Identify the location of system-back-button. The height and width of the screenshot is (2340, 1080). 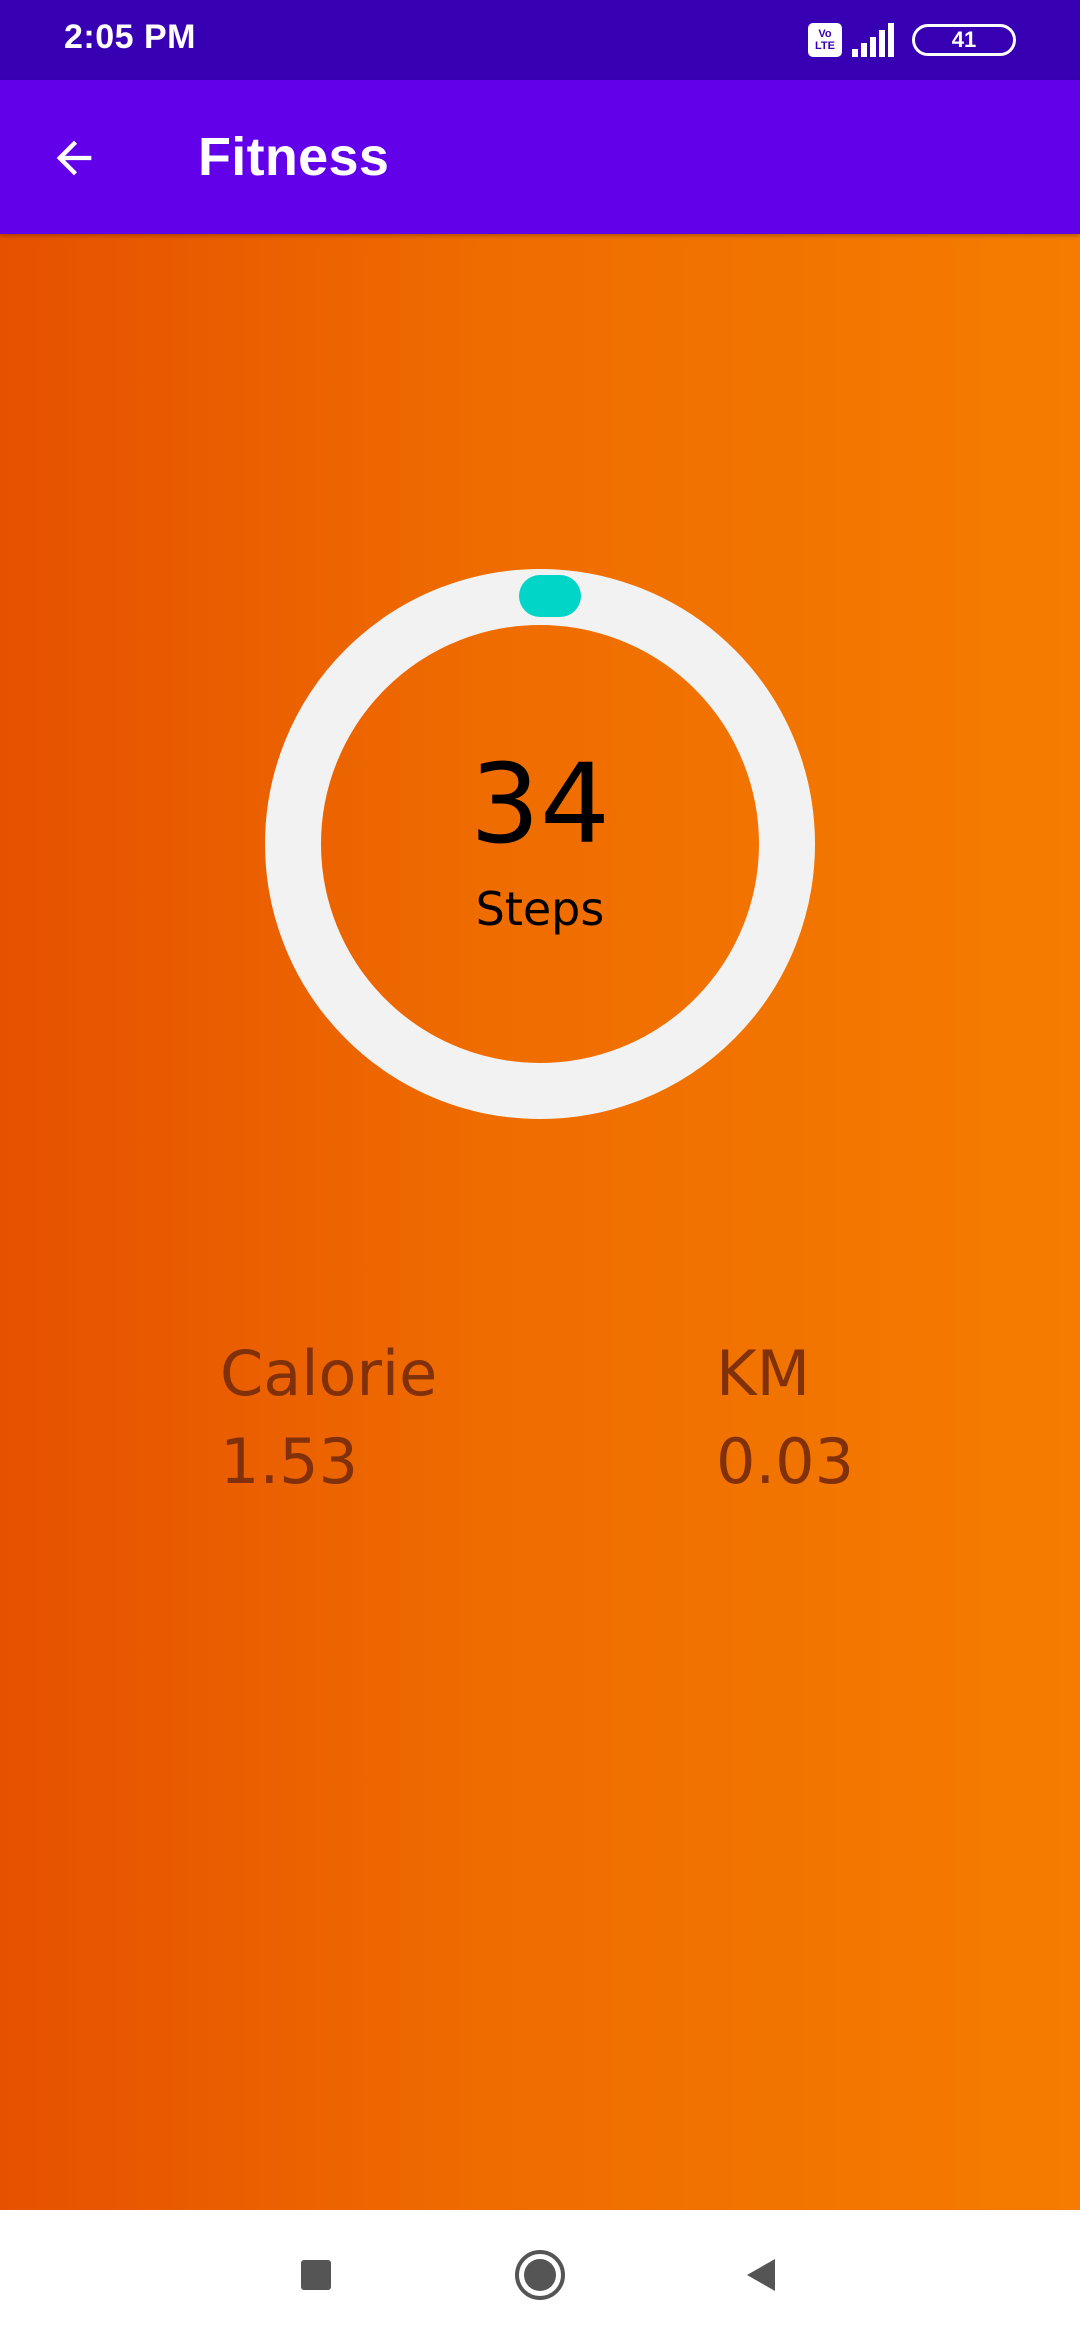
(761, 2275).